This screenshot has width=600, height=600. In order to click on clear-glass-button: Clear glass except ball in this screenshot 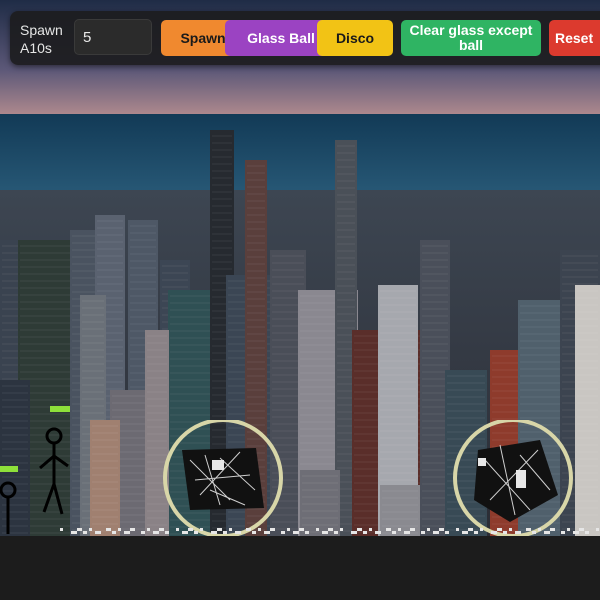, I will do `click(471, 38)`.